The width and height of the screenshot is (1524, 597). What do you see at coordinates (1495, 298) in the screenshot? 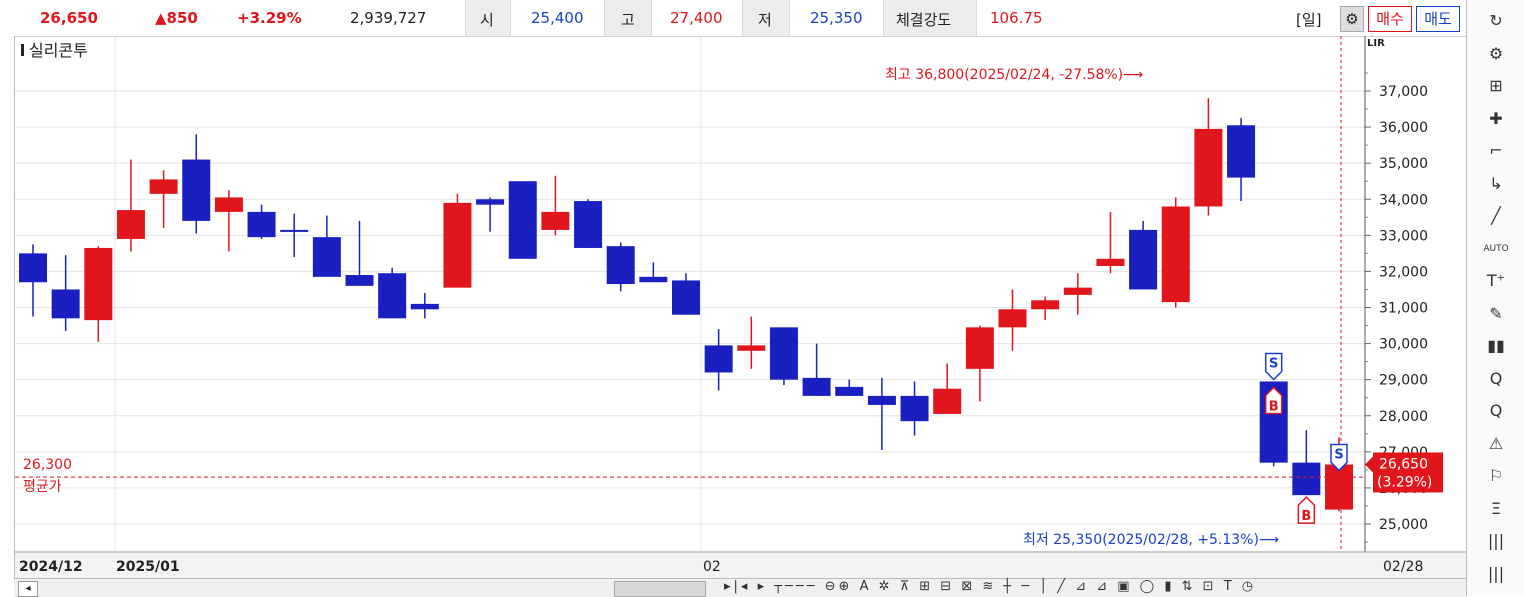
I see `right-drawing-toolbar: ↻ ⚙ ⊞ ✚ ⌐ ↳ ╱ AUTO T⁺ ✎ ▮▮ Q Q ⚠ ⚐ Ξ ||| |||` at bounding box center [1495, 298].